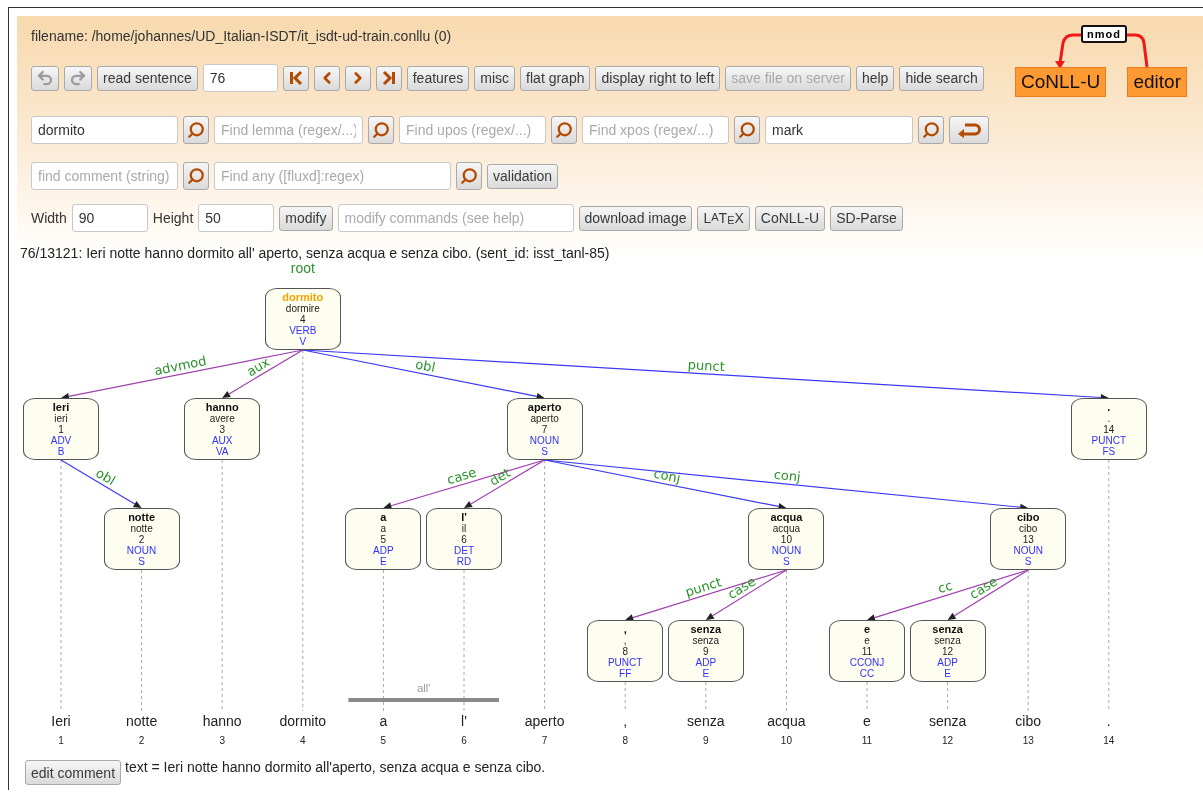 The height and width of the screenshot is (798, 1203). I want to click on relation-label: case, so click(462, 476).